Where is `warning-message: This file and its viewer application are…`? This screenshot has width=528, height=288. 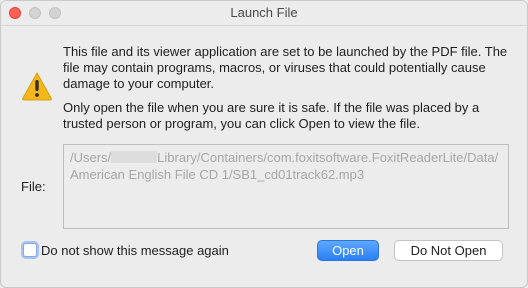 warning-message: This file and its viewer application are… is located at coordinates (285, 67).